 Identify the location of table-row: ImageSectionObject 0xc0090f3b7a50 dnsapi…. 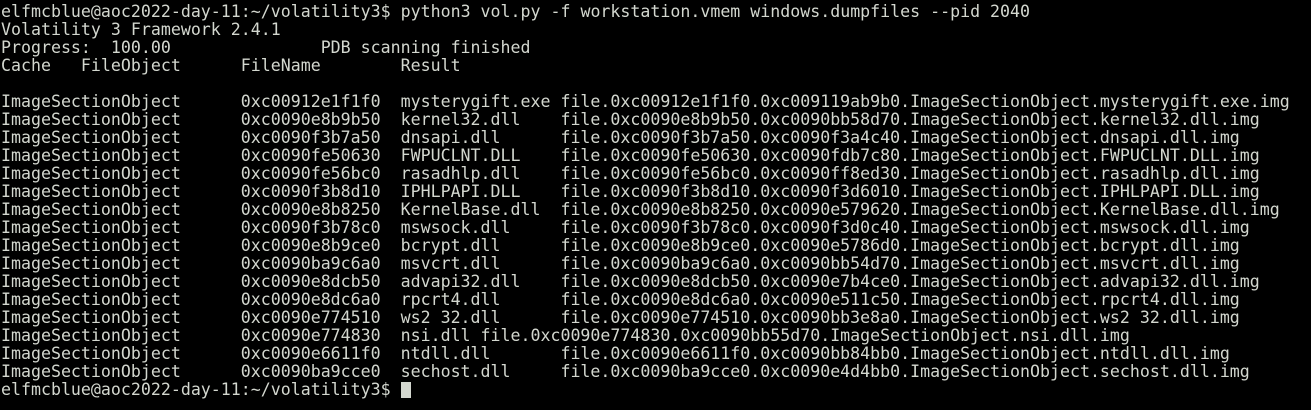
(620, 138).